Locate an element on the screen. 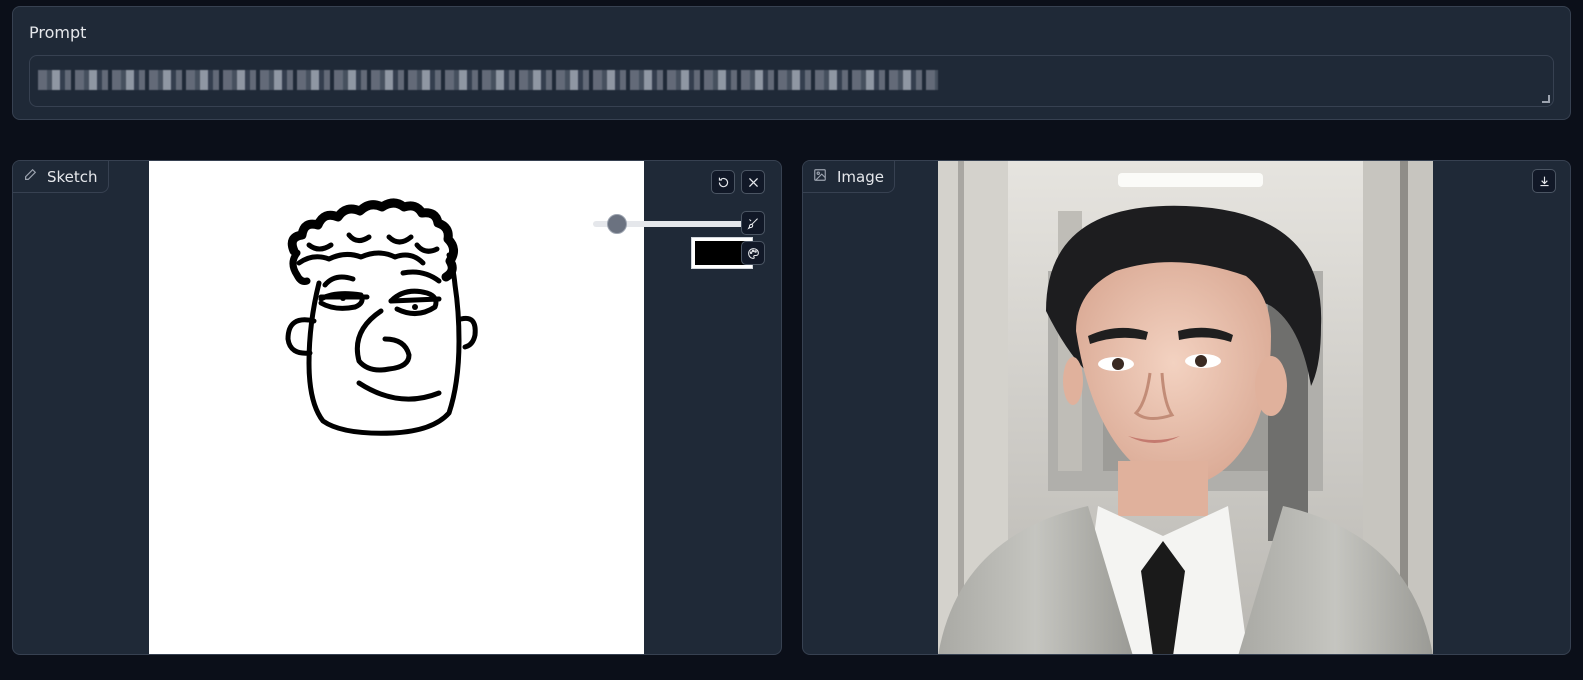 This screenshot has width=1583, height=680. image-tab: Image is located at coordinates (849, 177).